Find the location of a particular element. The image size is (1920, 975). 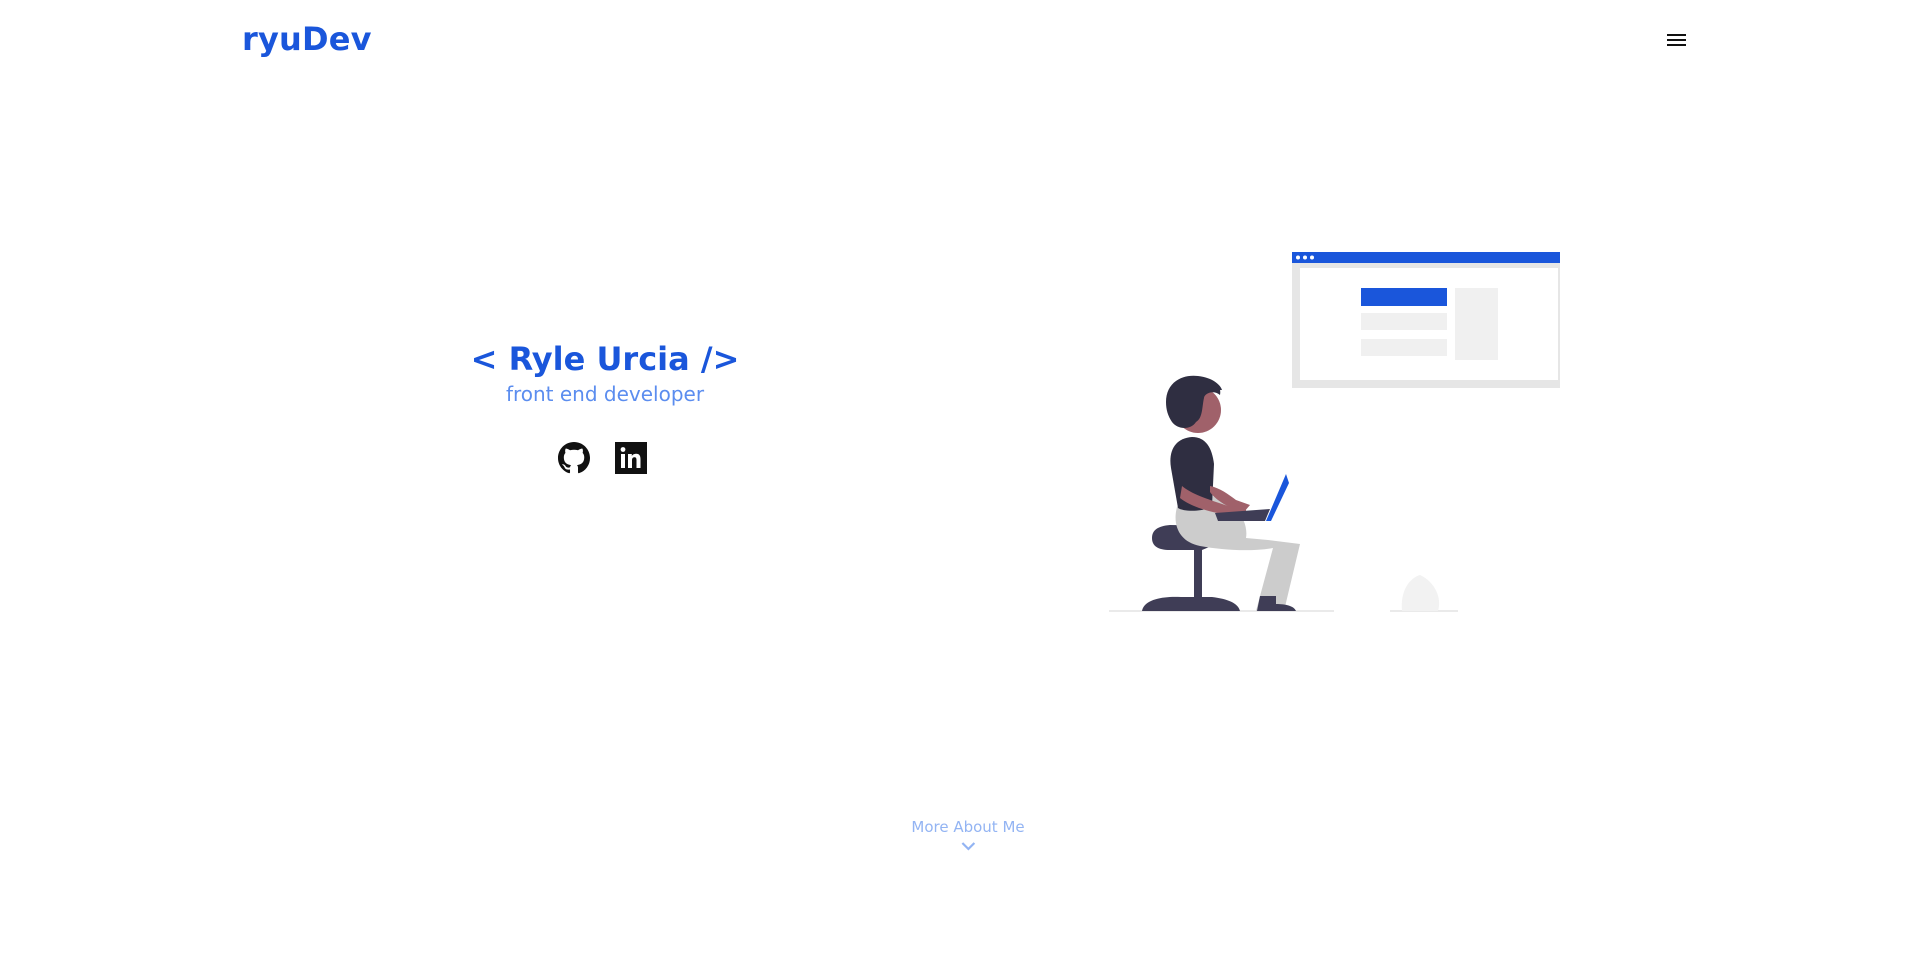

linkedin-icon is located at coordinates (631, 458).